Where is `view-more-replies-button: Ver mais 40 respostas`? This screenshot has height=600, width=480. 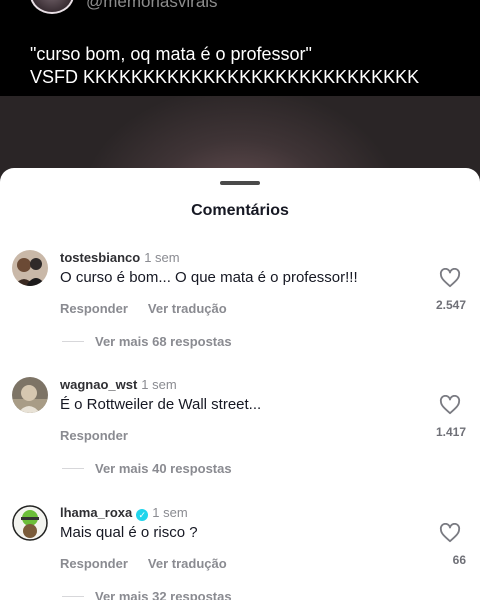
view-more-replies-button: Ver mais 40 respostas is located at coordinates (163, 468).